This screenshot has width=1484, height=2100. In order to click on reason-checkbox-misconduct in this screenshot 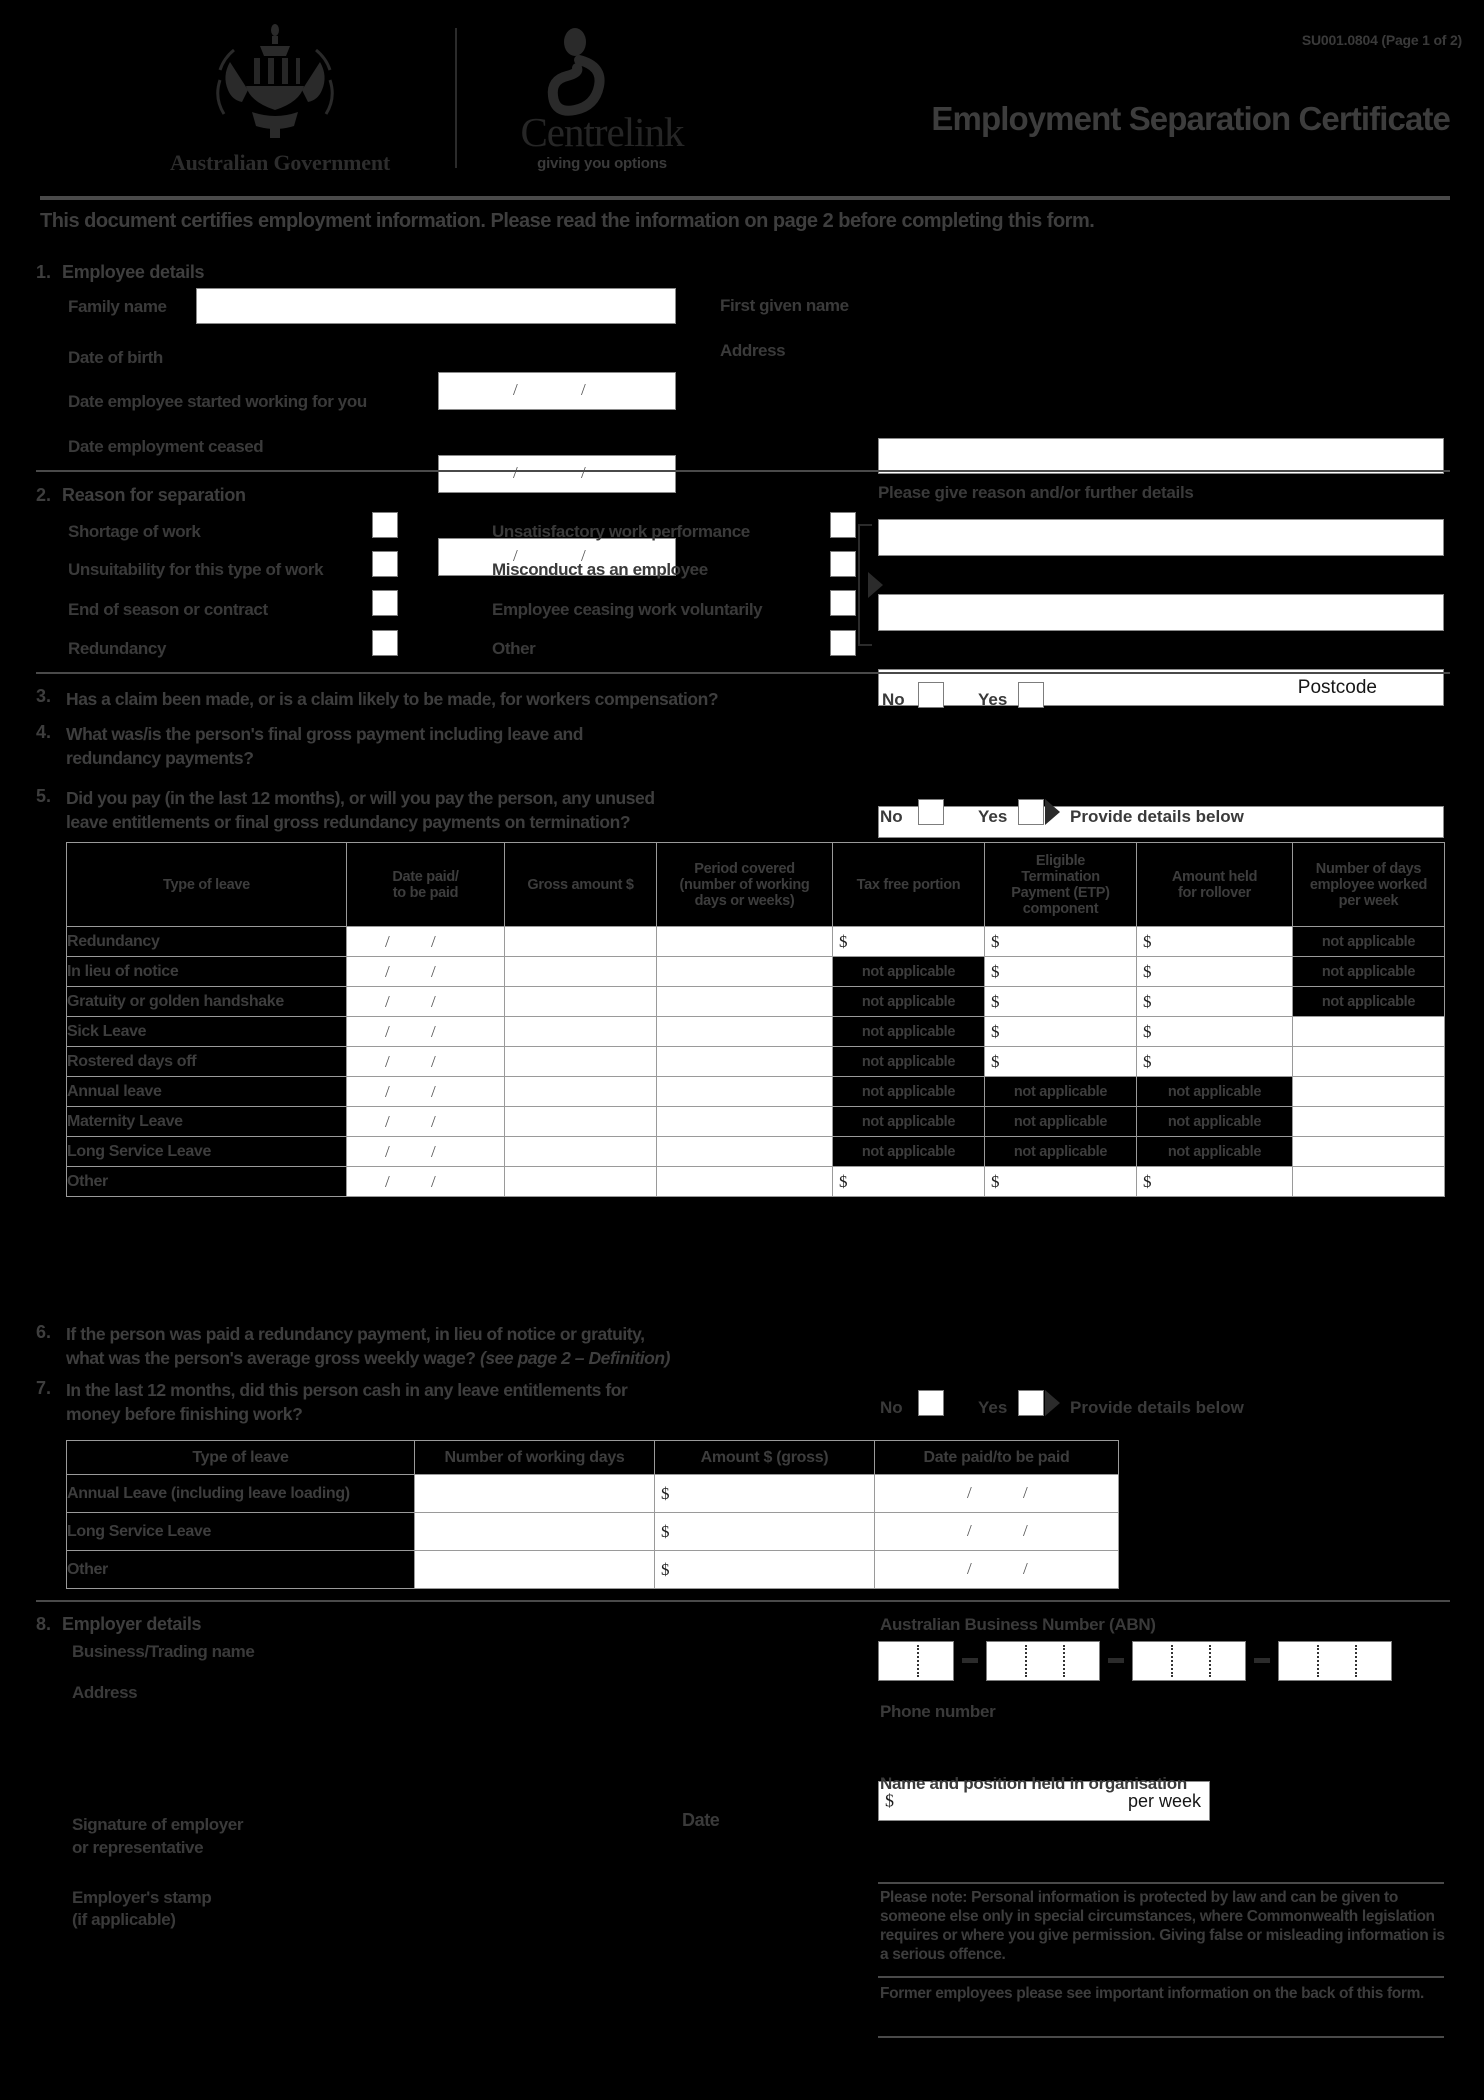, I will do `click(843, 564)`.